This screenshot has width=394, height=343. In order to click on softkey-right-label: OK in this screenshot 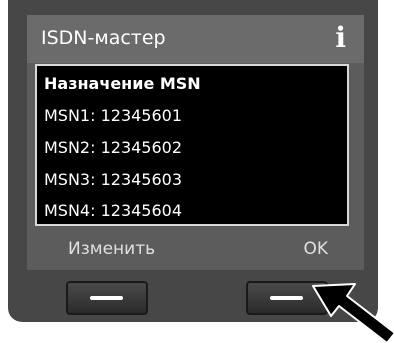, I will do `click(315, 249)`.